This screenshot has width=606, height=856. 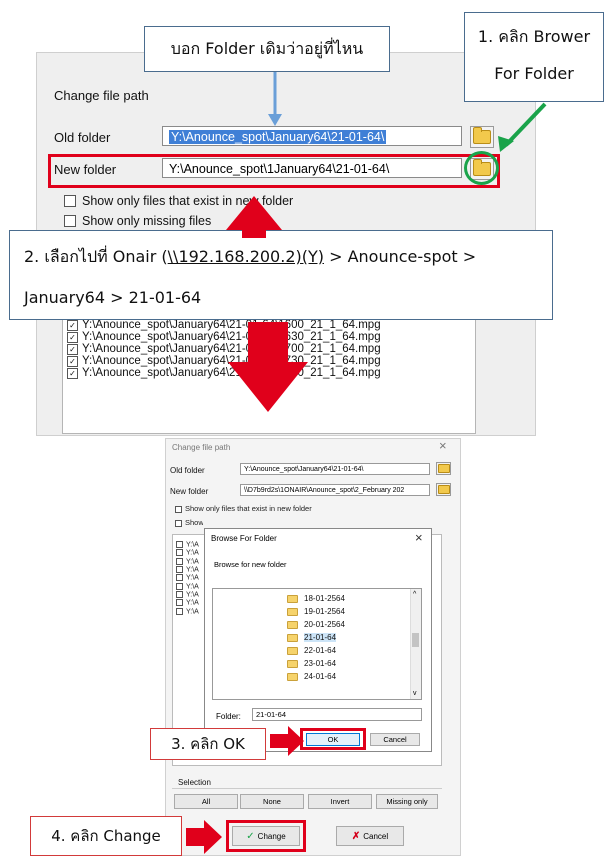 I want to click on folder-tree-label: 22-01-64, so click(x=320, y=650).